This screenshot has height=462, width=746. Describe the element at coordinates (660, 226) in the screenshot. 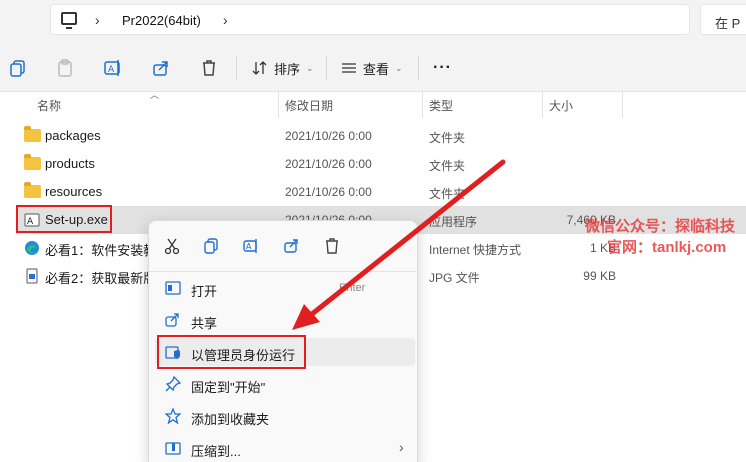

I see `watermark-line-1: 微信公众号：探临科技` at that location.